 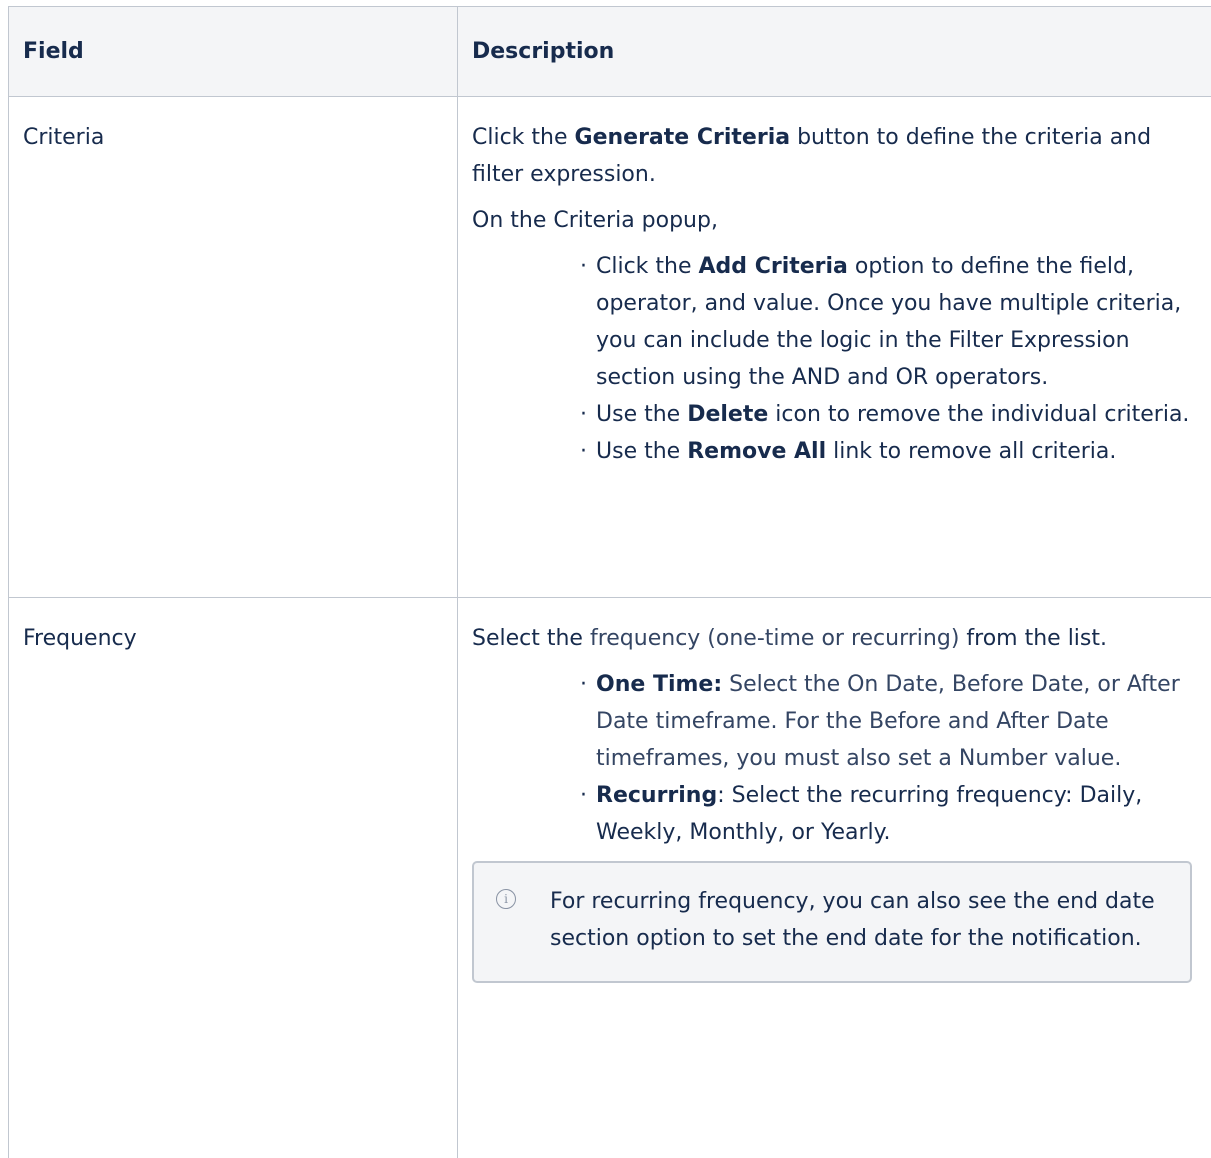 What do you see at coordinates (683, 137) in the screenshot?
I see `generate-criteria-label: Generate Criteria` at bounding box center [683, 137].